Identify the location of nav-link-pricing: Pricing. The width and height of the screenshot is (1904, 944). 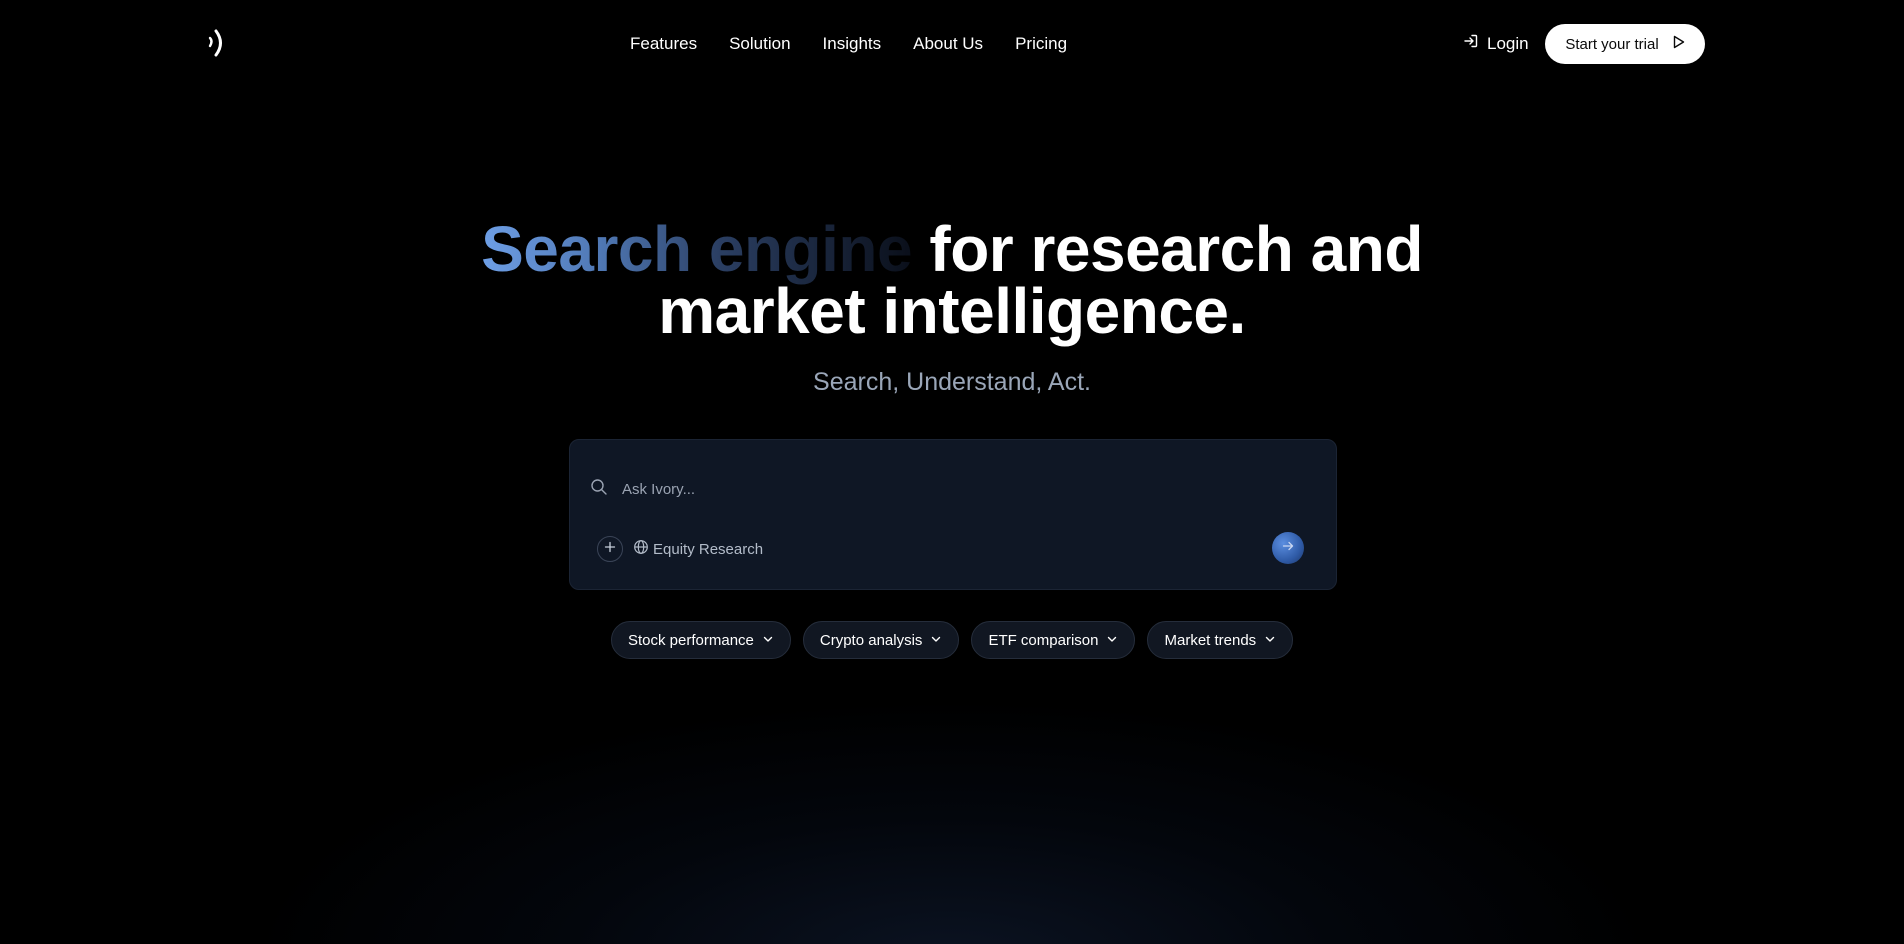
(1041, 44).